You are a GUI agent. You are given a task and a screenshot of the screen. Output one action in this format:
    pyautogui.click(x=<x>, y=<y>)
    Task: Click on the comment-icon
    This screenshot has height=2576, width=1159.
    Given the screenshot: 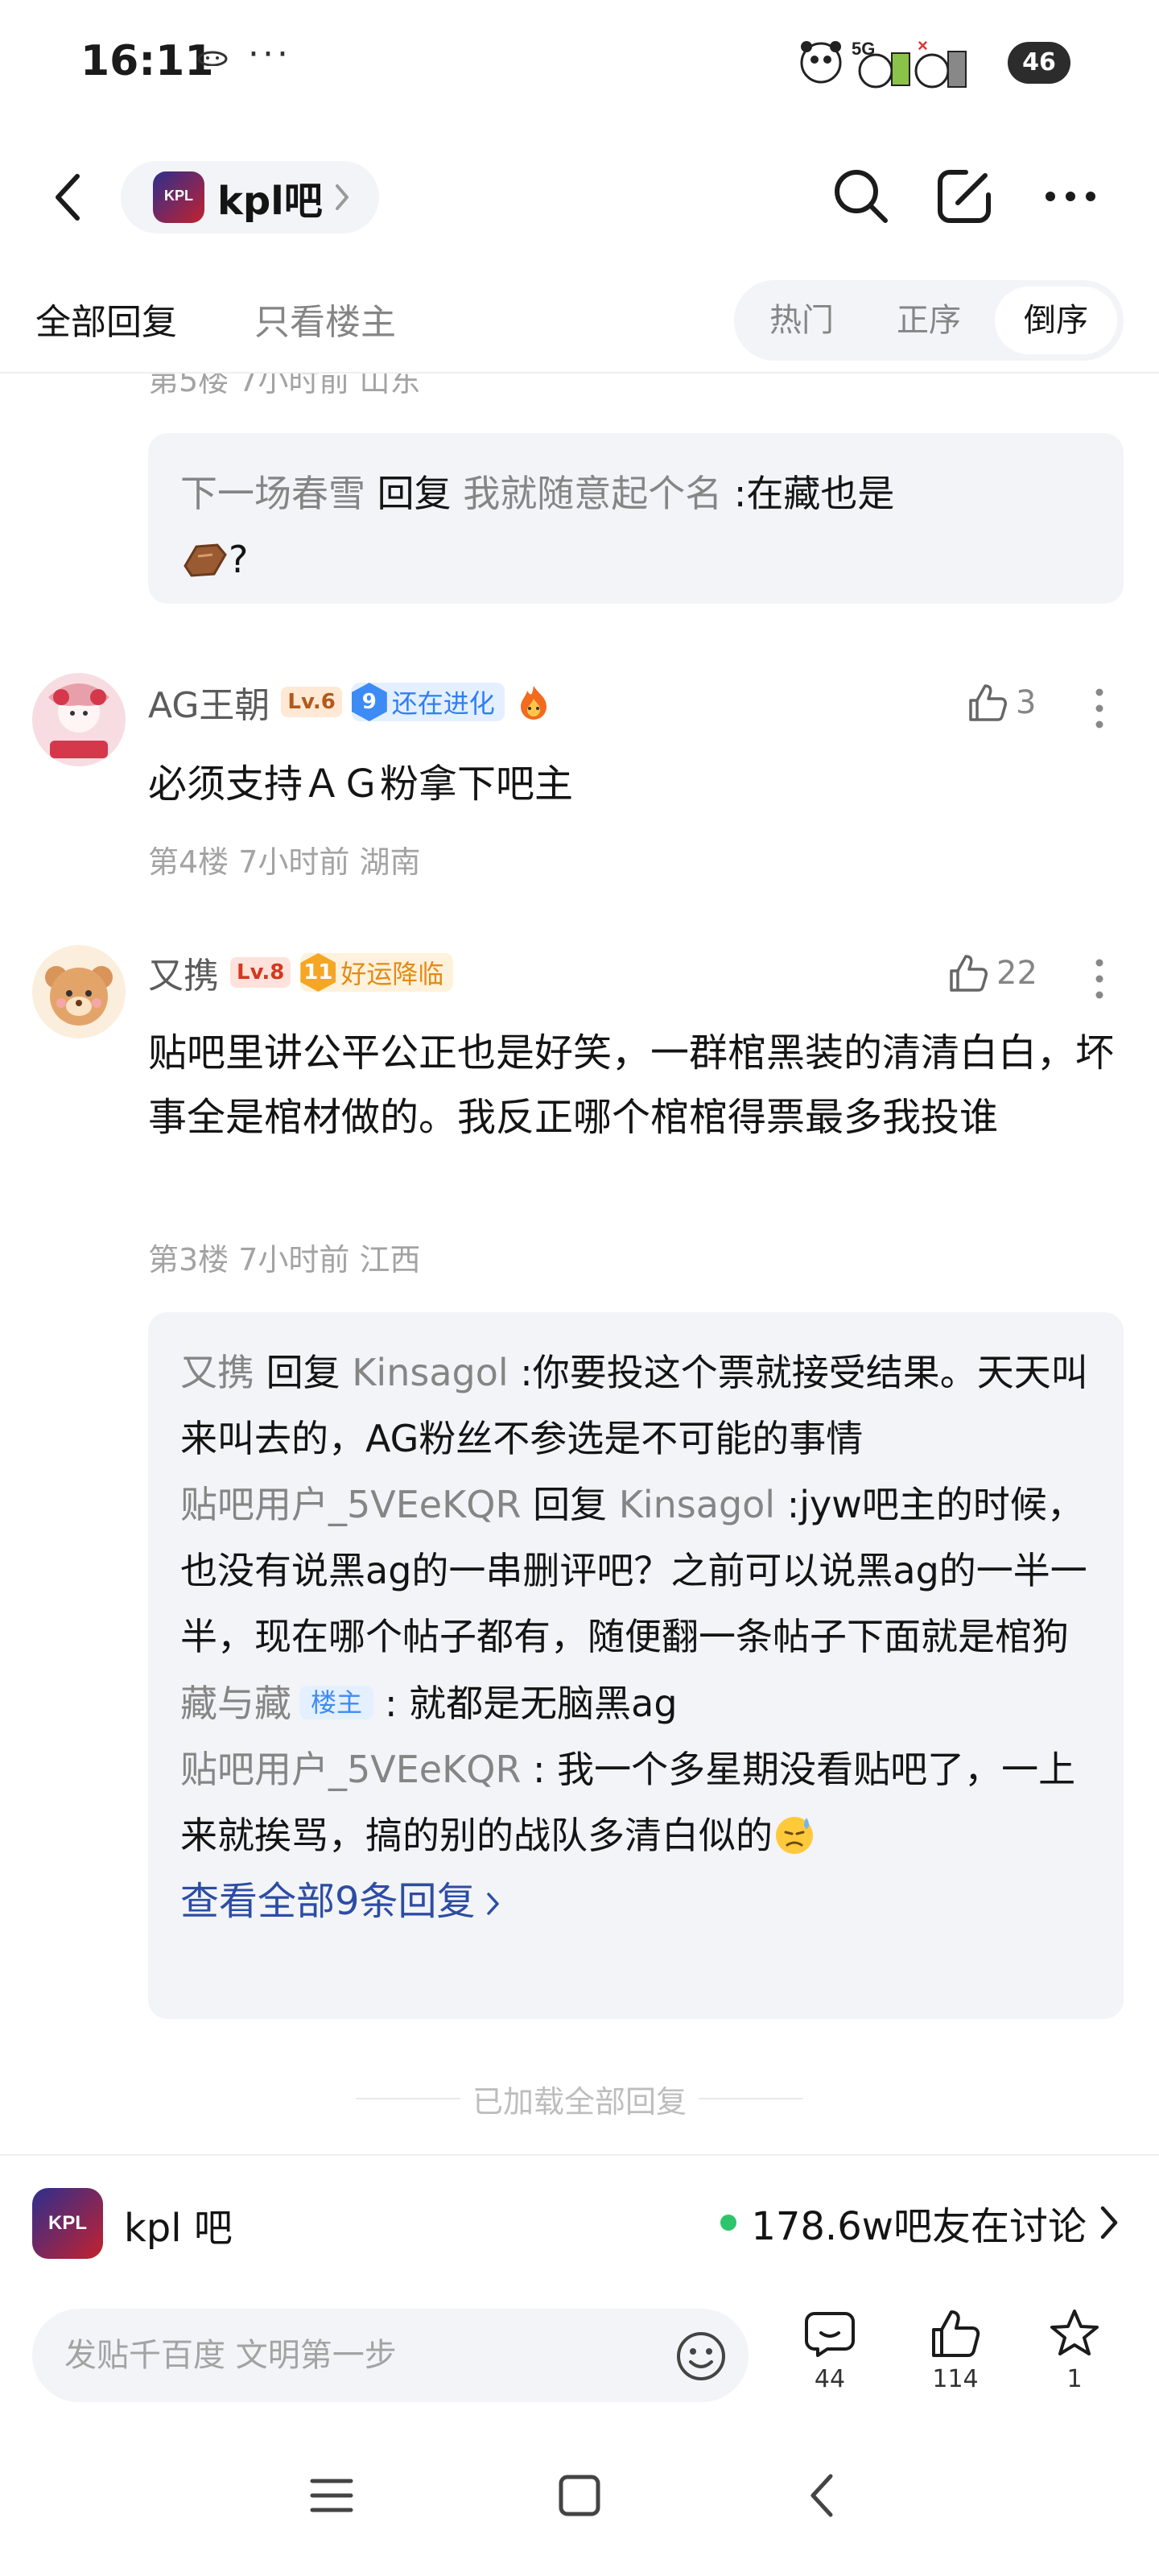 What is the action you would take?
    pyautogui.click(x=830, y=2334)
    